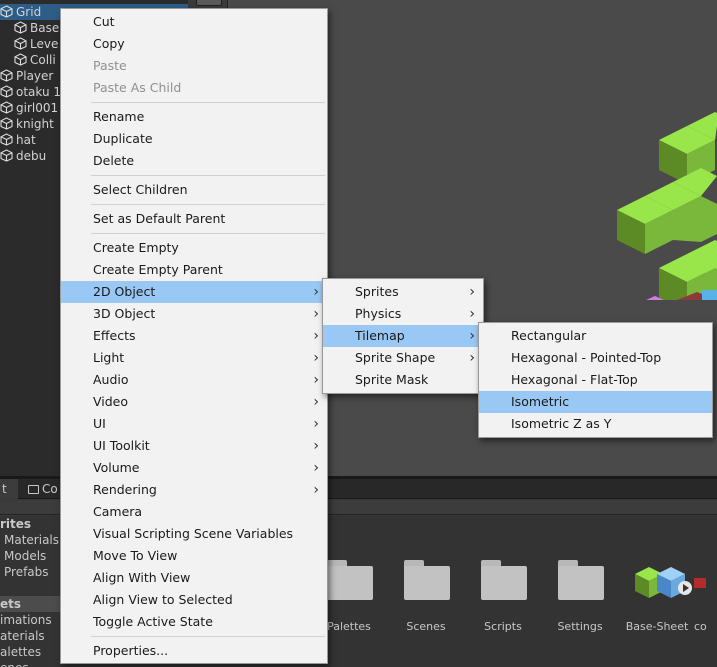 The width and height of the screenshot is (717, 667). I want to click on hierarchy-item-otaku: otaku 1, so click(30, 92).